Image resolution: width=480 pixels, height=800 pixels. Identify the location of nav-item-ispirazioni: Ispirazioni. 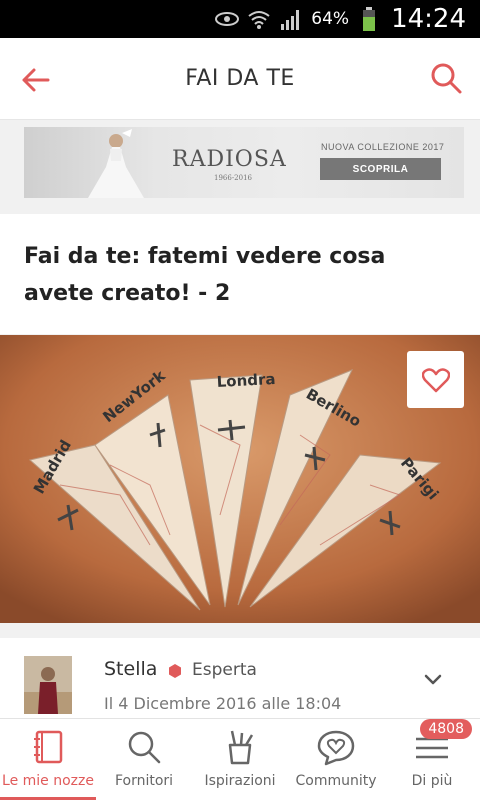
(240, 759).